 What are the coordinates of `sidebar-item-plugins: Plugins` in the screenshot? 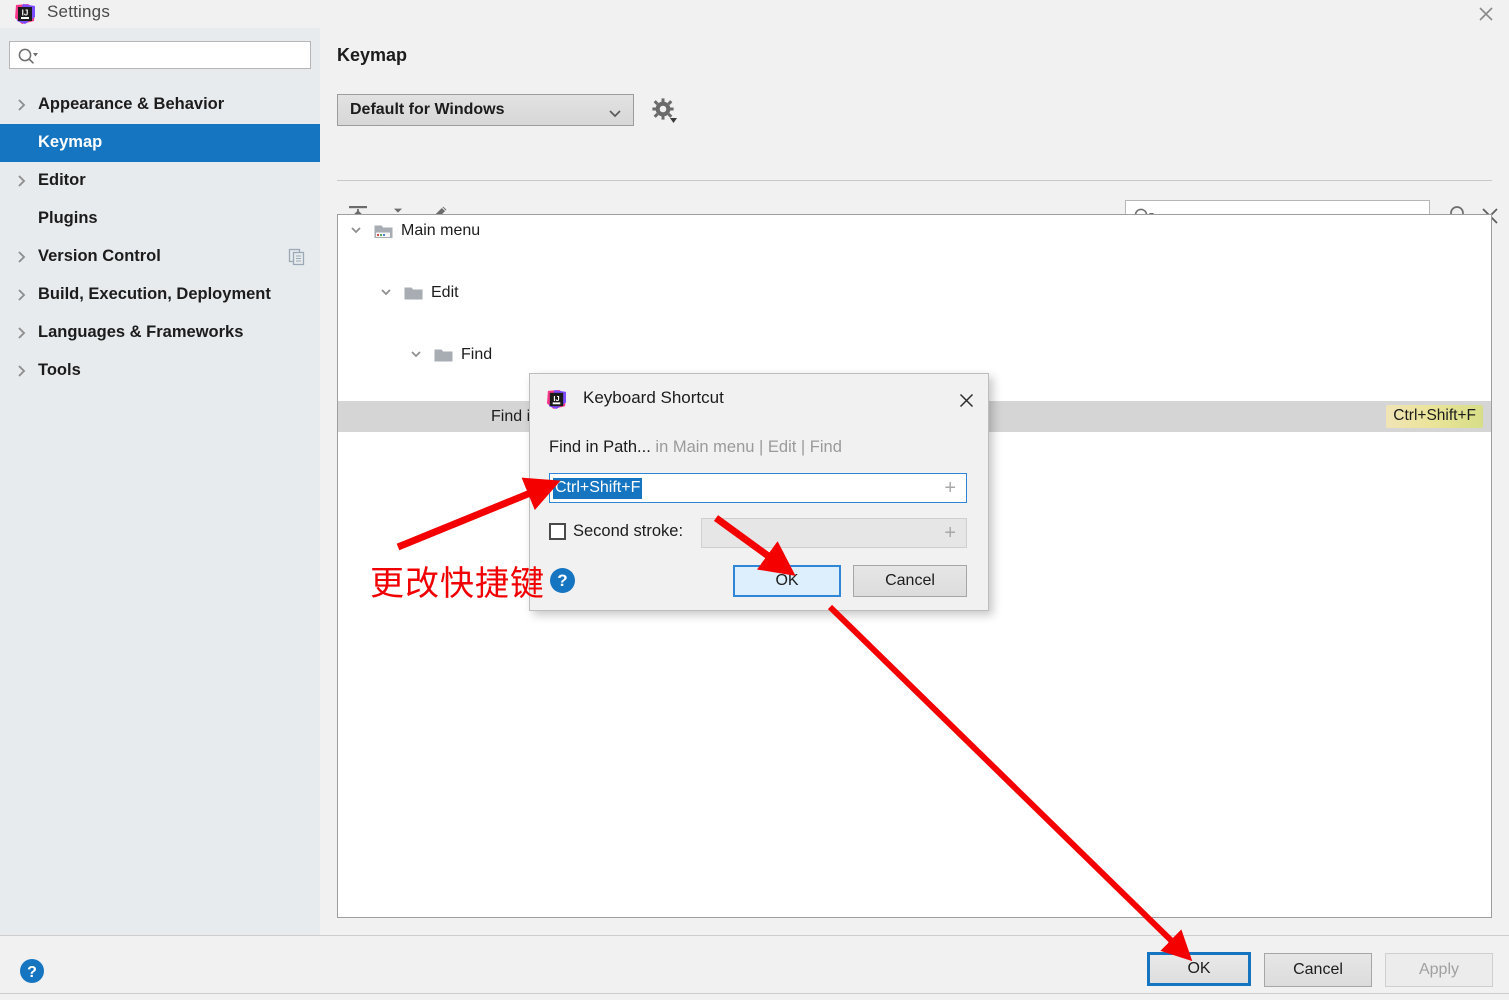 It's located at (160, 219).